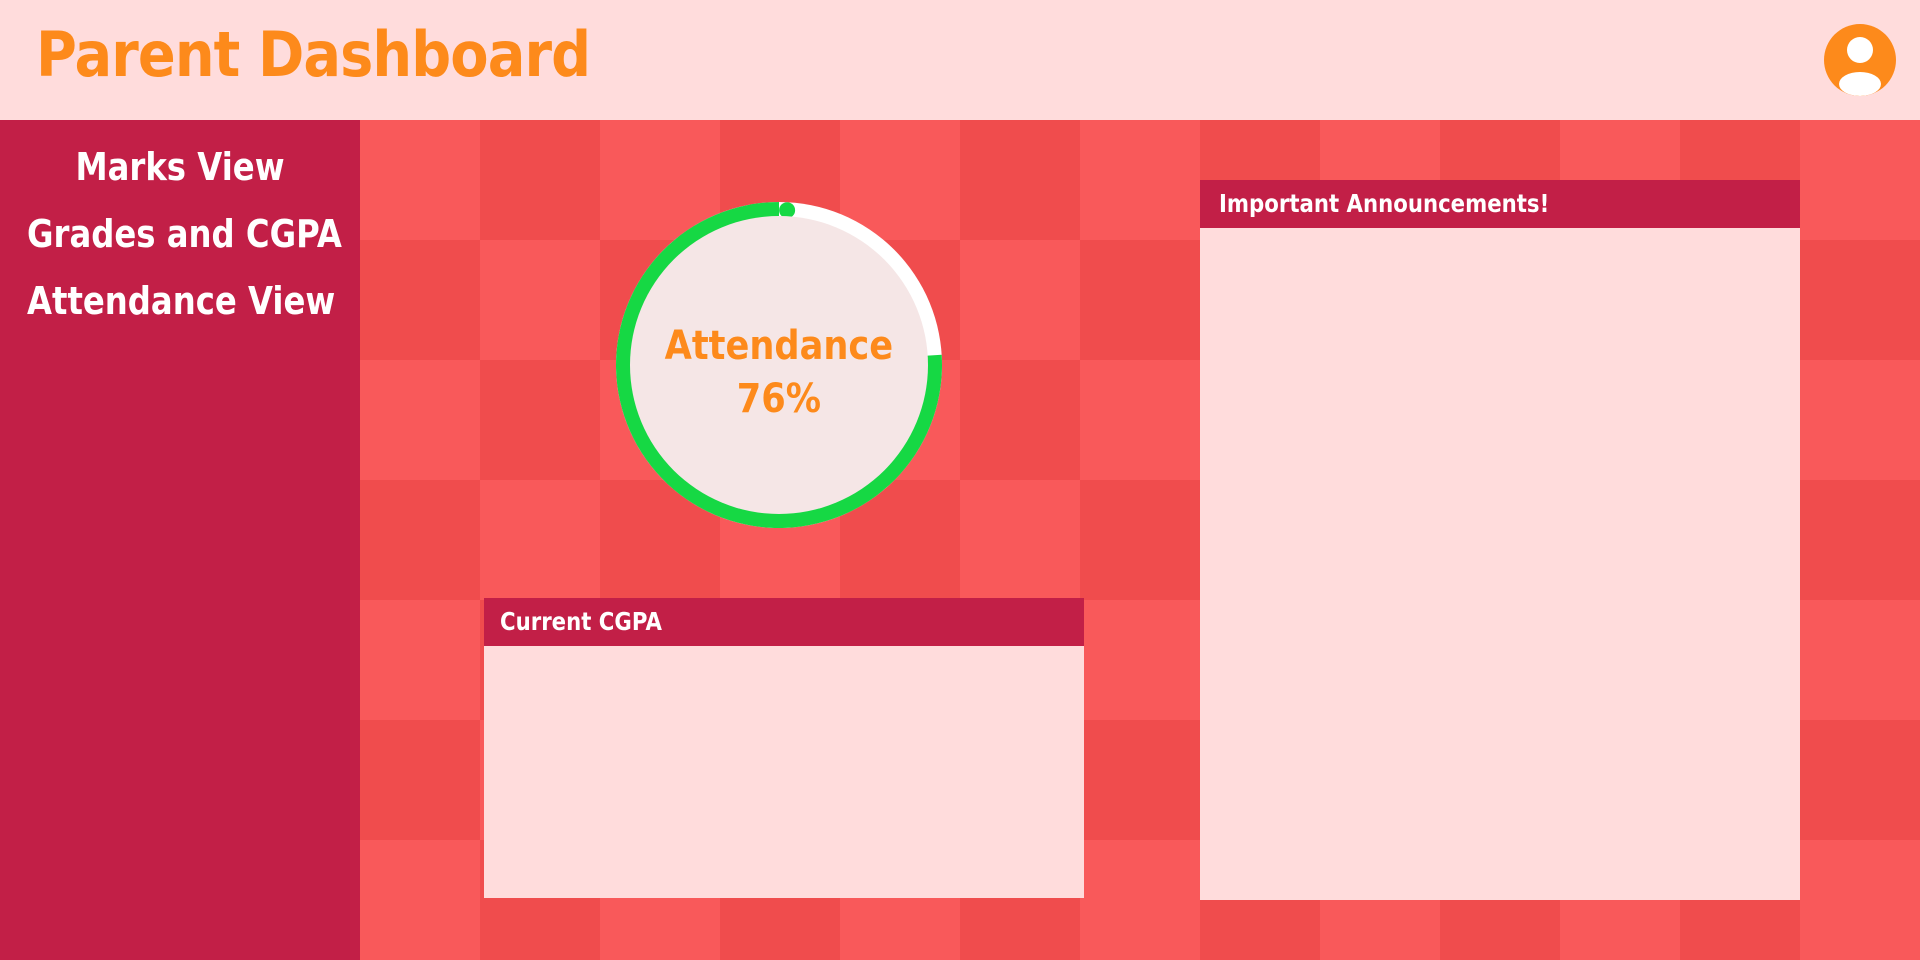  I want to click on cgpa-panel-header: Current CGPA, so click(784, 622).